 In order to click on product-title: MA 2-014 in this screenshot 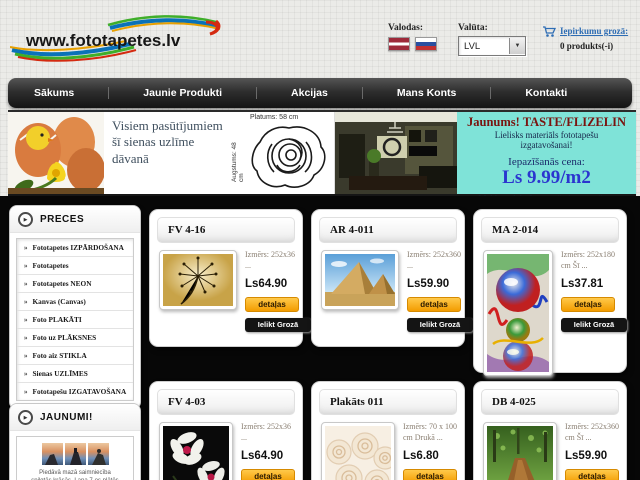, I will do `click(550, 230)`.